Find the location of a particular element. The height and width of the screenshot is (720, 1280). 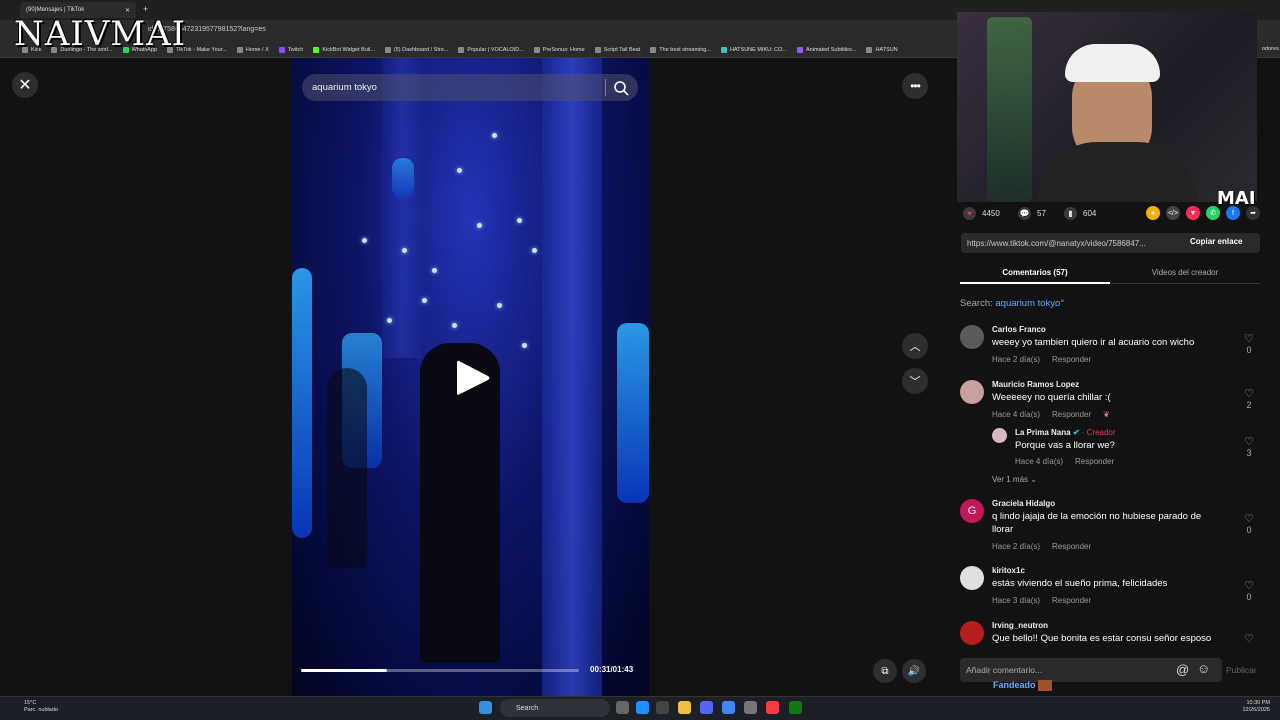

close-button: ✕ is located at coordinates (25, 85).